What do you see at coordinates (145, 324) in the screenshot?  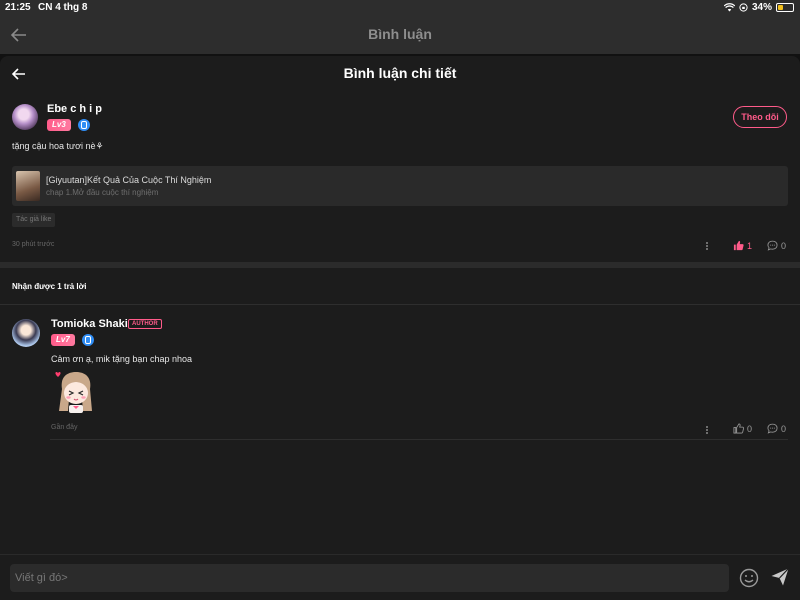 I see `author-tag: AUTHOR` at bounding box center [145, 324].